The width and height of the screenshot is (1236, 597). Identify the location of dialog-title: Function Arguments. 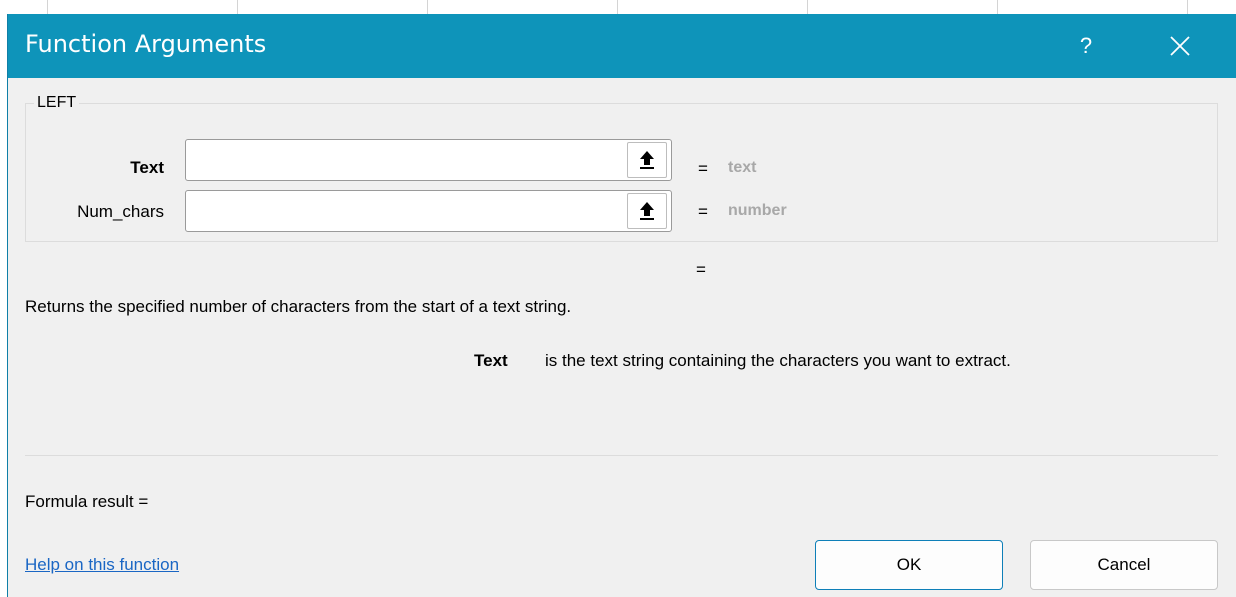
(146, 44).